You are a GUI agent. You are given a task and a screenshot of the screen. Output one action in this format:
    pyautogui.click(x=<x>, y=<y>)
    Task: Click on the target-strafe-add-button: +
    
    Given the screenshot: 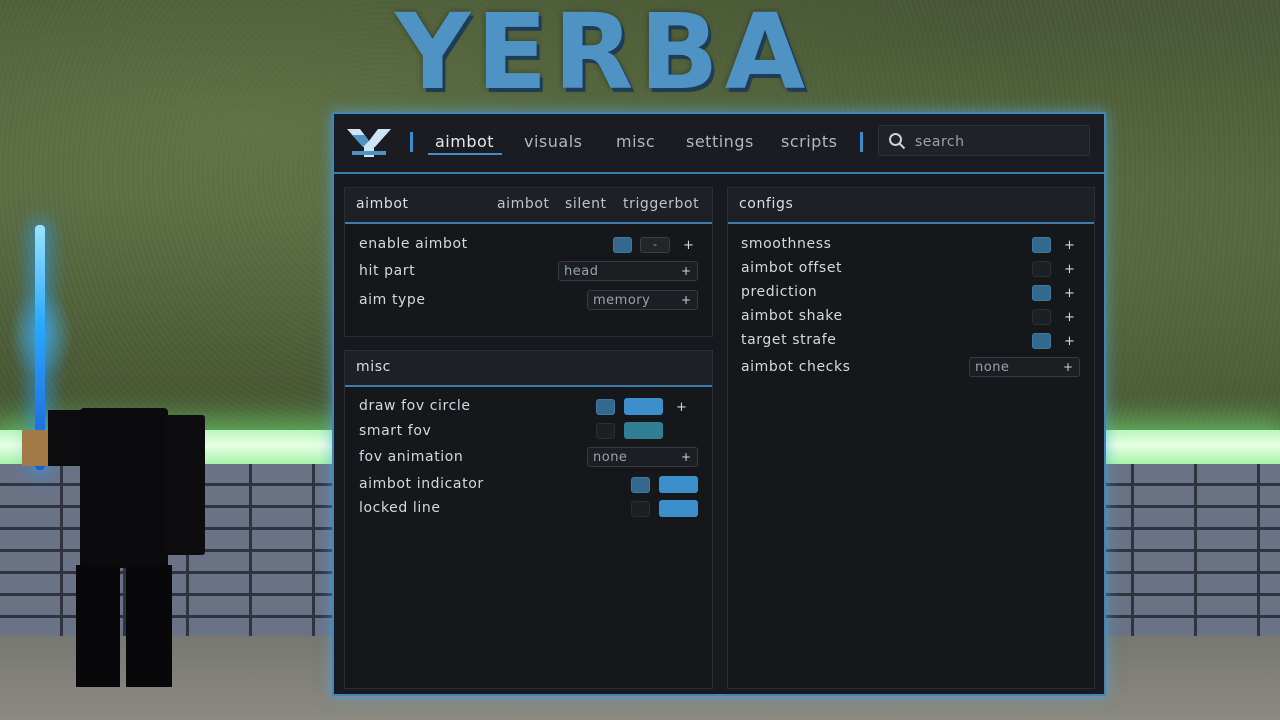 What is the action you would take?
    pyautogui.click(x=1069, y=342)
    